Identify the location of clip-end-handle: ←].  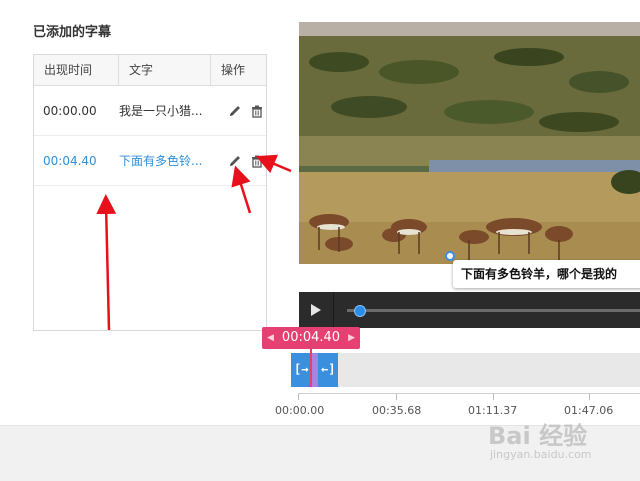
(328, 369).